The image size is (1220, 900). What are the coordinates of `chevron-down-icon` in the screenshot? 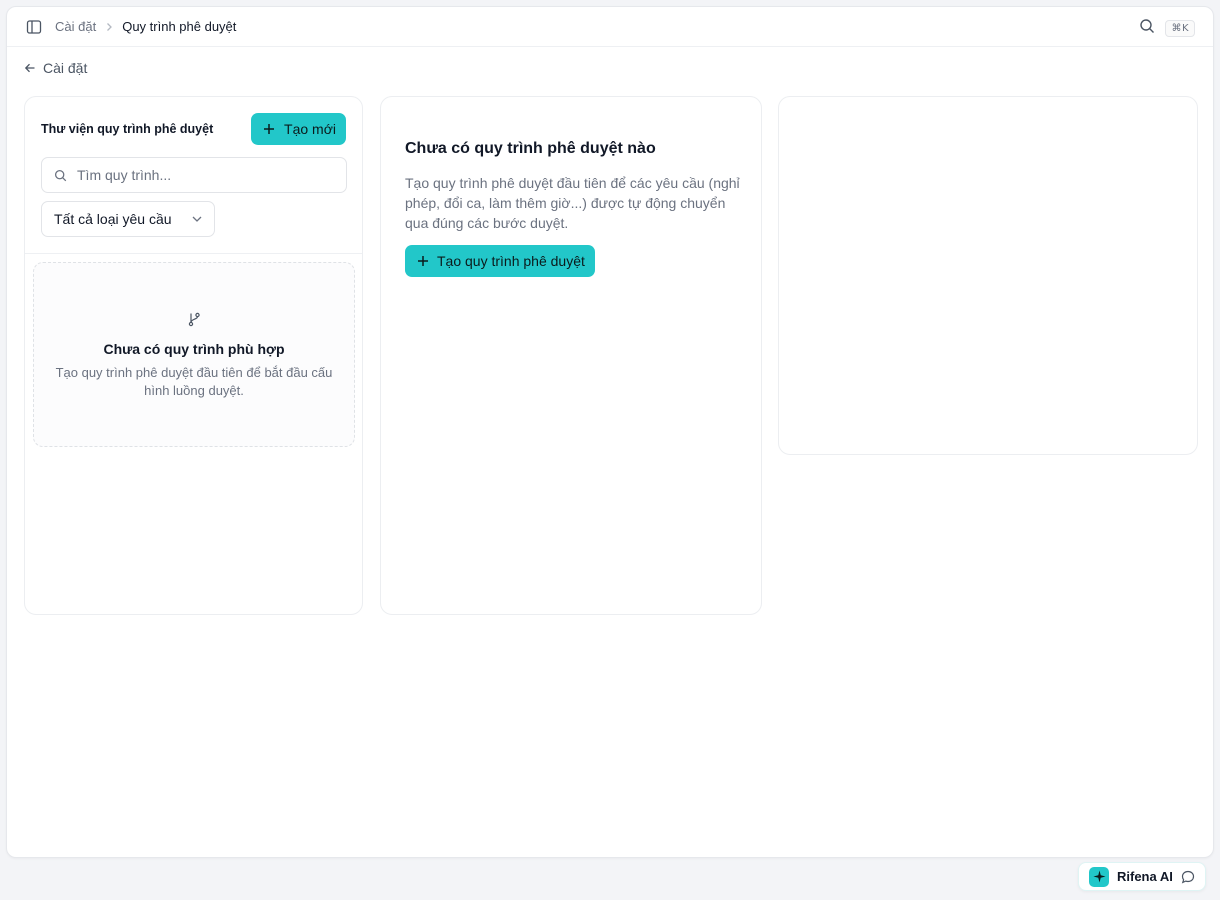 It's located at (197, 219).